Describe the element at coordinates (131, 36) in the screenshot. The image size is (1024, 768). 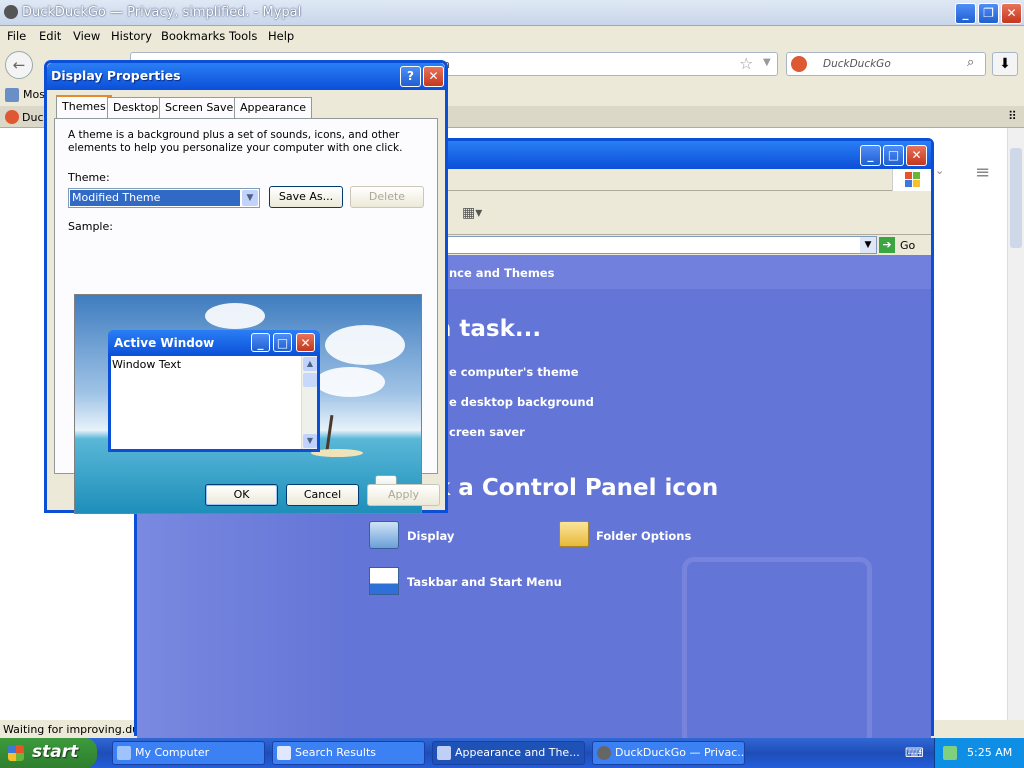
I see `menu-history: History` at that location.